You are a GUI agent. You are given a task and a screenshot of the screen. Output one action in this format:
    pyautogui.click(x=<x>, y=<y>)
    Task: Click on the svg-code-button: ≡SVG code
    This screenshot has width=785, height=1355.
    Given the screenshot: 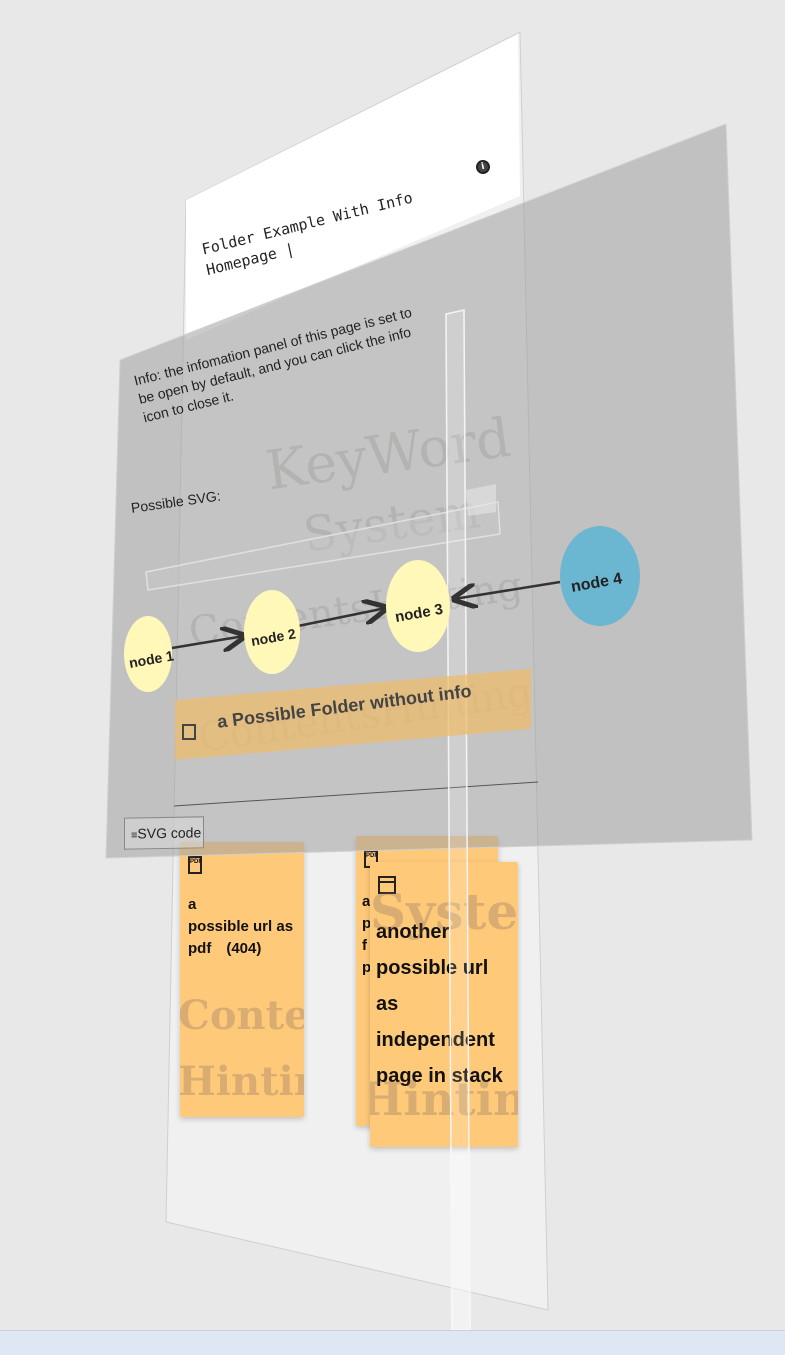 What is the action you would take?
    pyautogui.click(x=164, y=833)
    